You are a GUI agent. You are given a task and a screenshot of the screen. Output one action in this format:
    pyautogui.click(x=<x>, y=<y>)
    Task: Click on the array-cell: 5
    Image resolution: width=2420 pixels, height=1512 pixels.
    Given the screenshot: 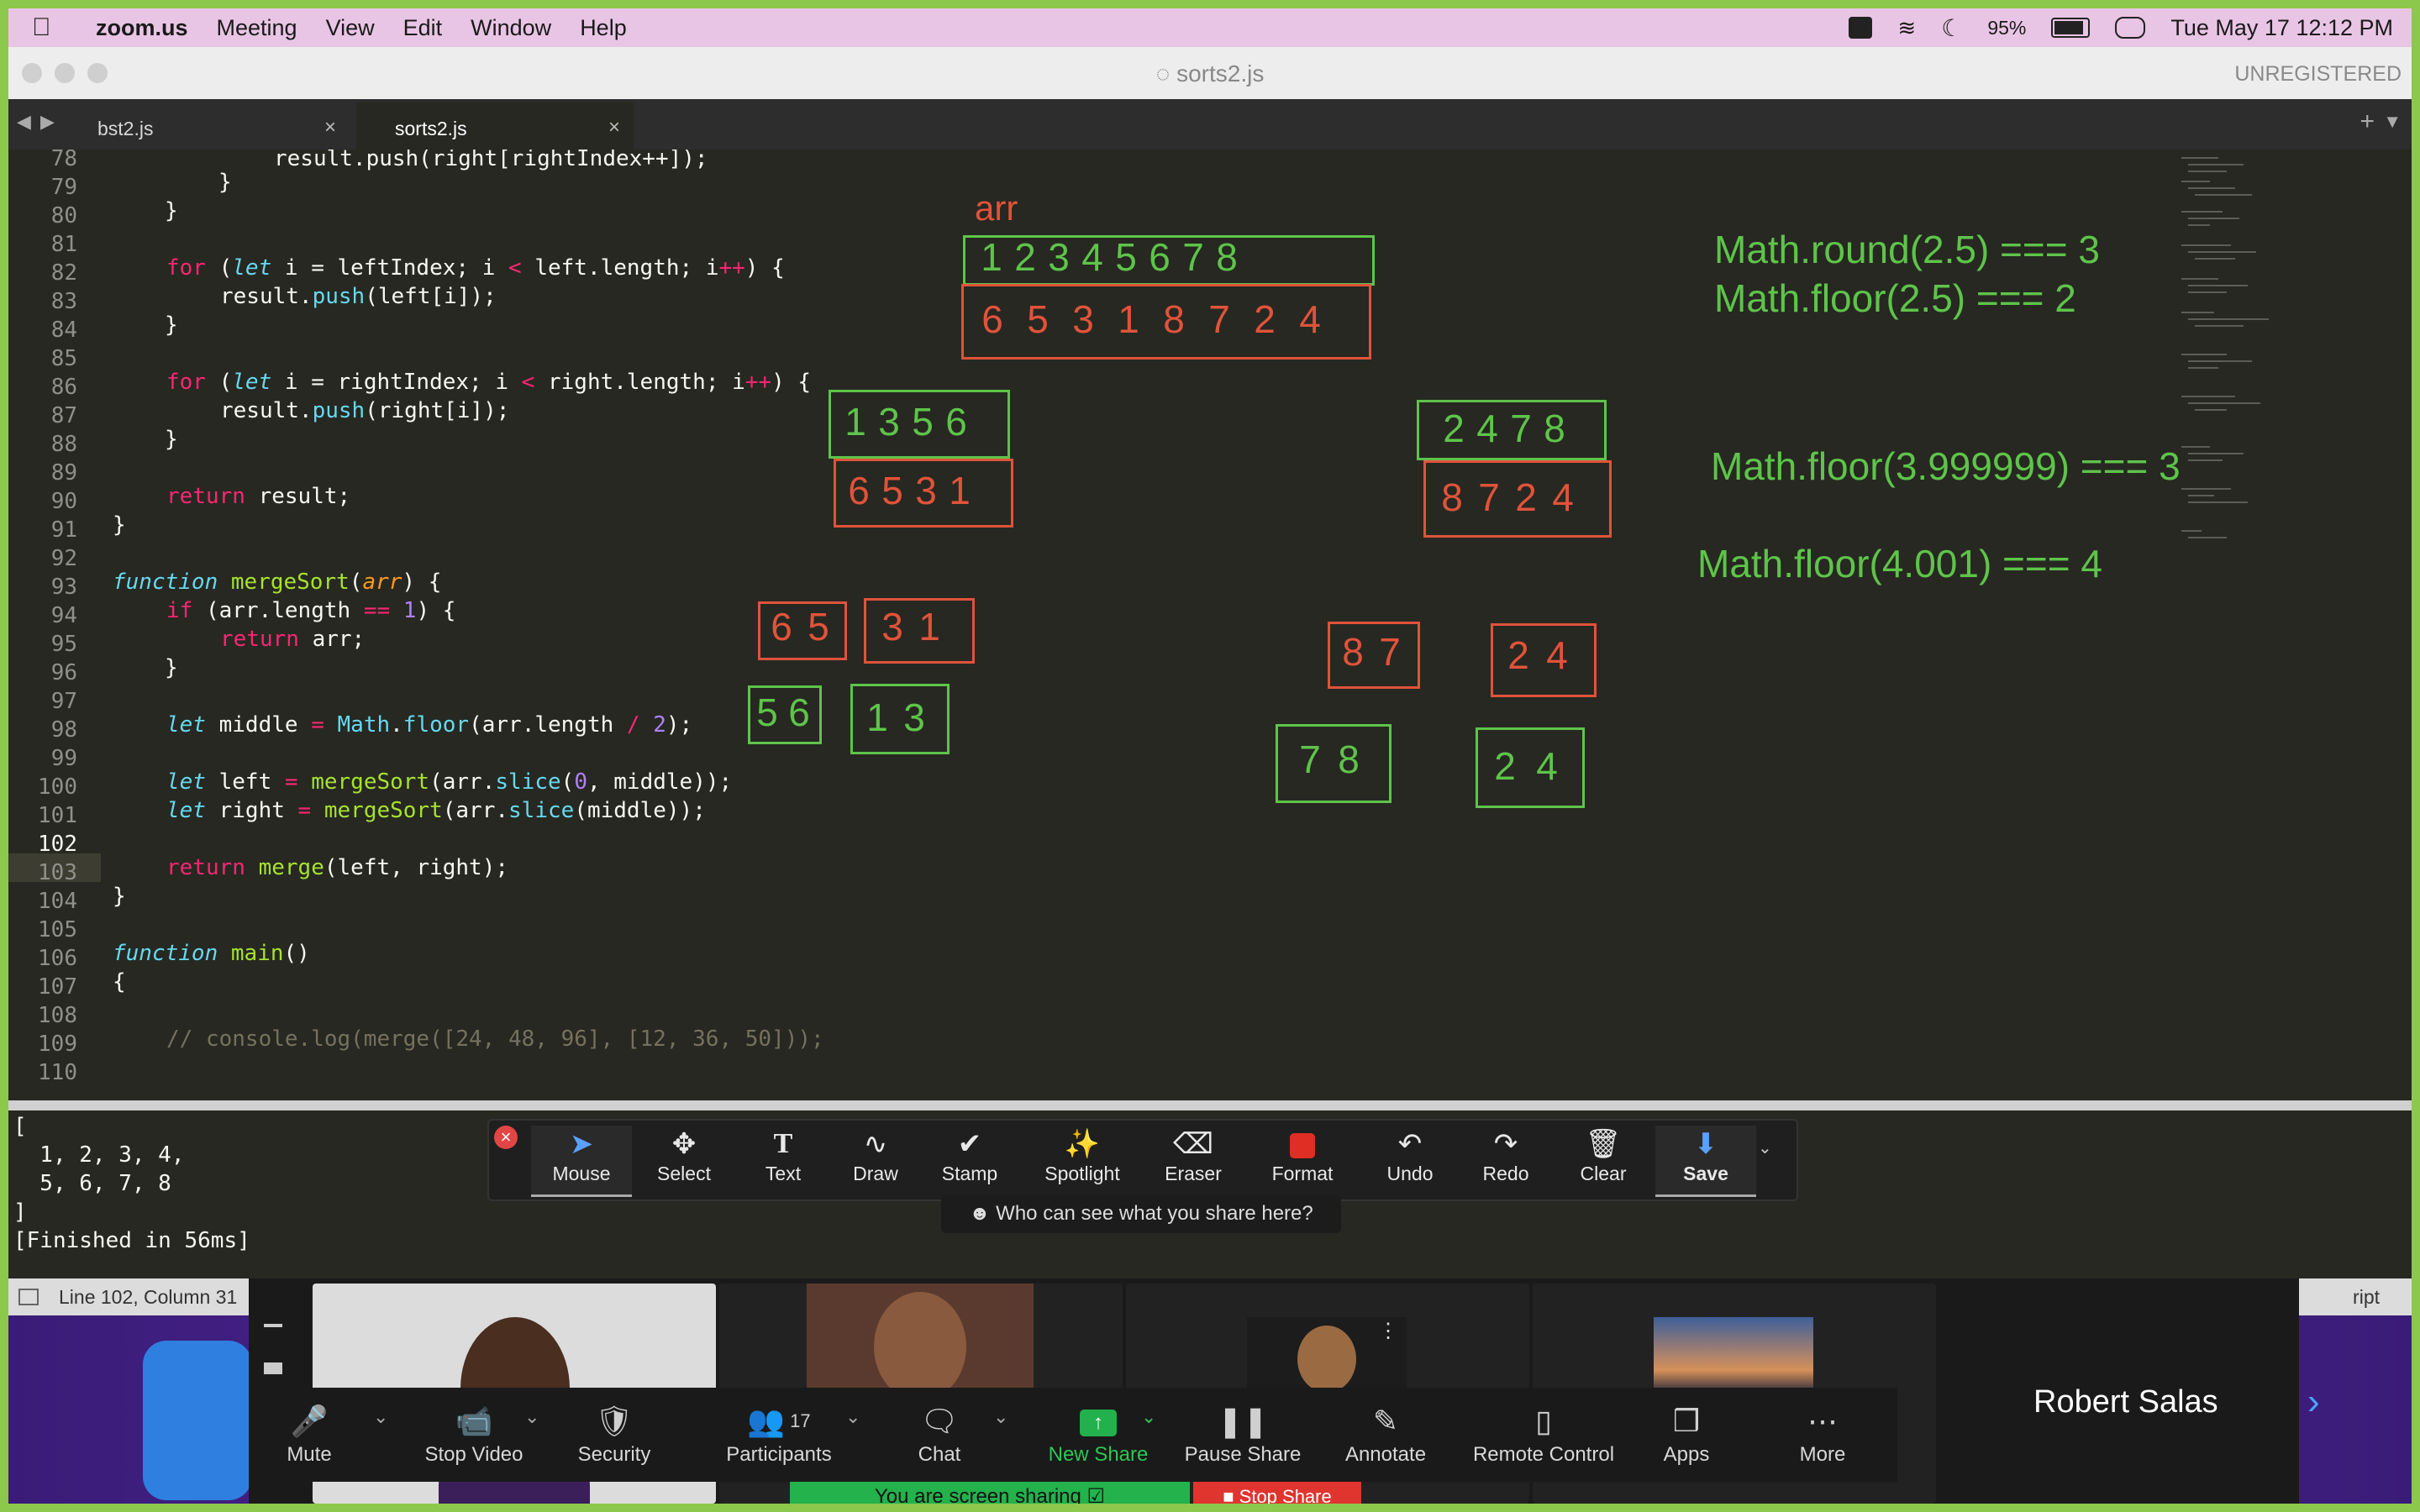 What is the action you would take?
    pyautogui.click(x=1126, y=257)
    